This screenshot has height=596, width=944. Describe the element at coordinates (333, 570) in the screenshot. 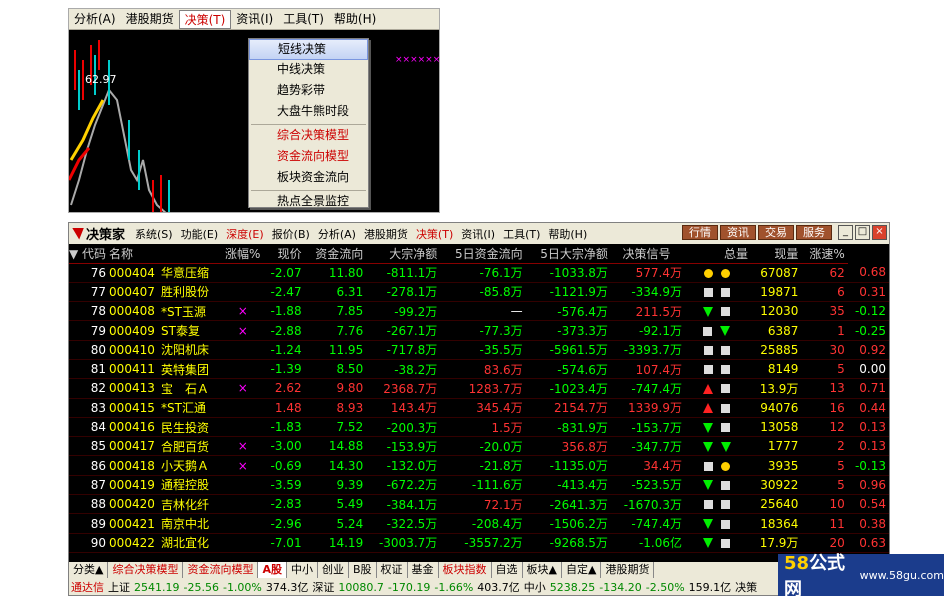

I see `category-tab: 创业` at that location.